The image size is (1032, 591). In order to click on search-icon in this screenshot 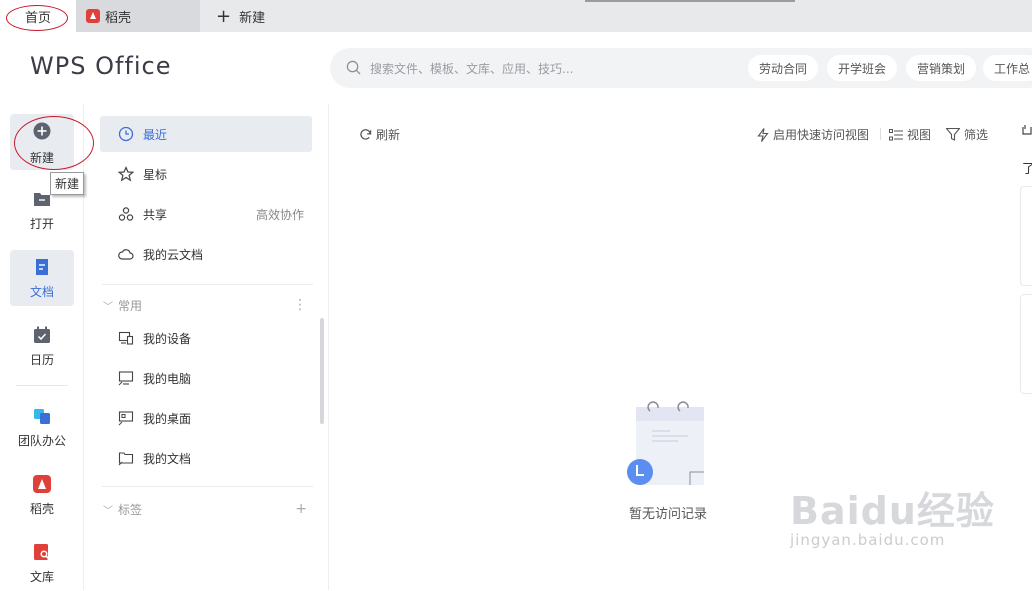, I will do `click(353, 67)`.